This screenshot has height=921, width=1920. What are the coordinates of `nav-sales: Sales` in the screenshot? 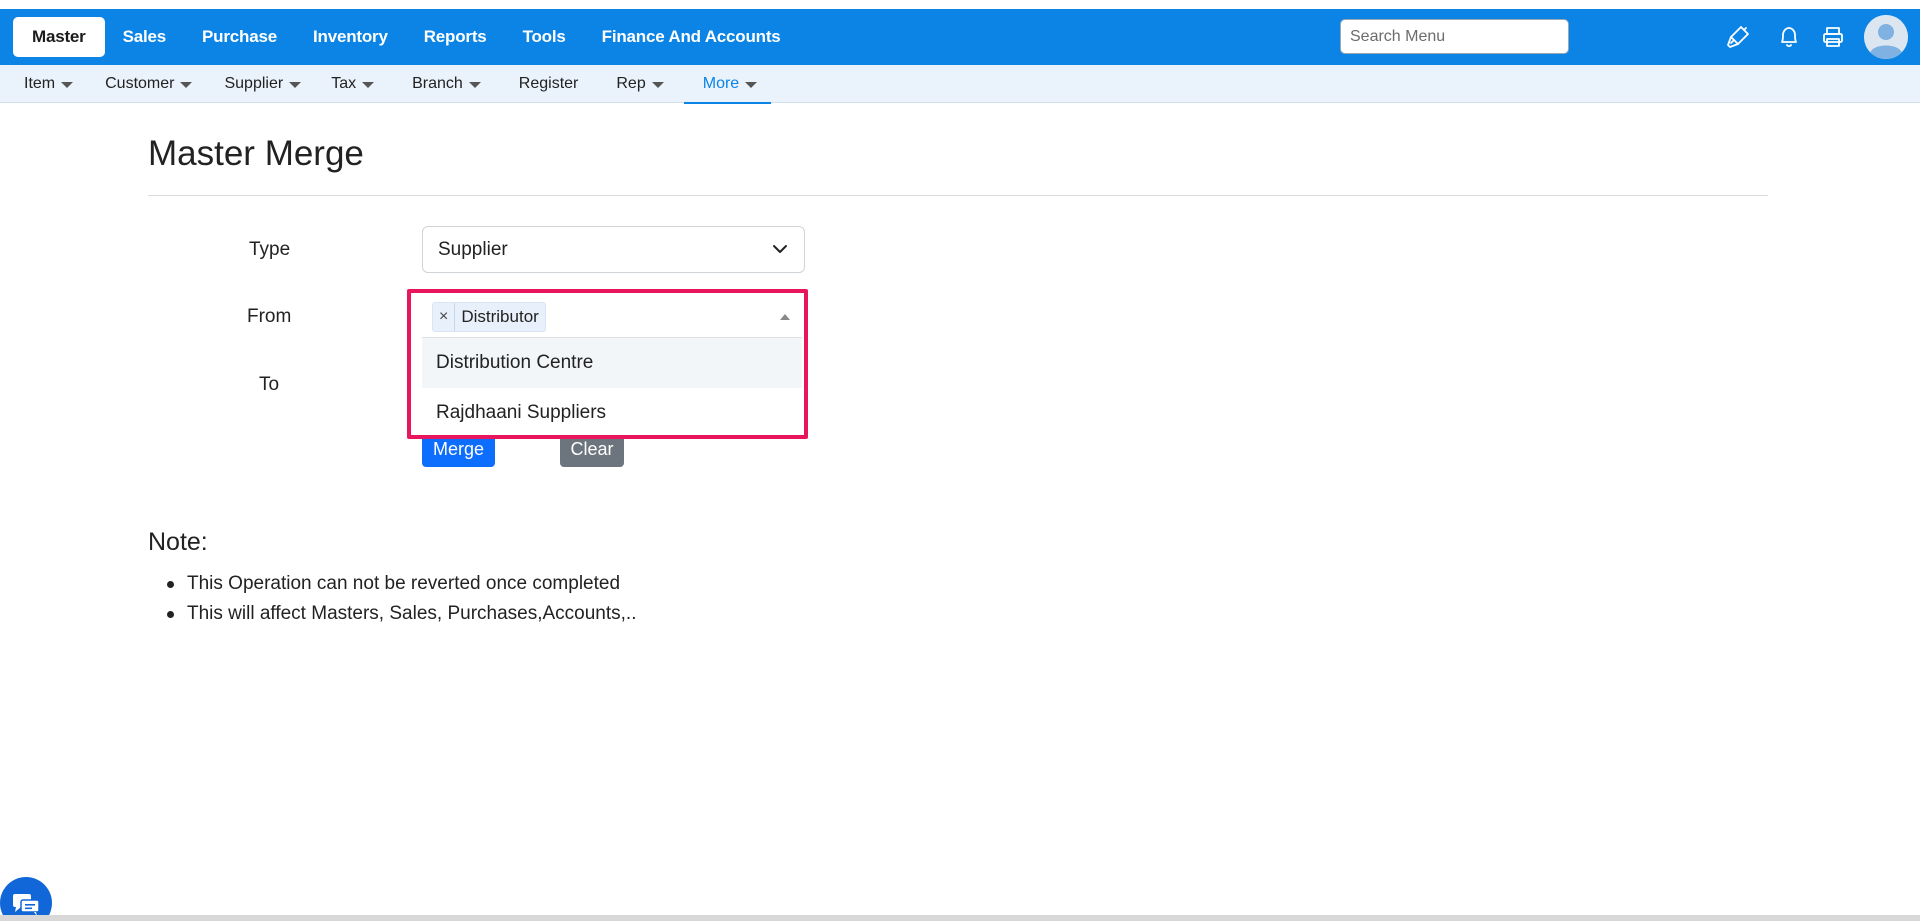 It's located at (144, 37).